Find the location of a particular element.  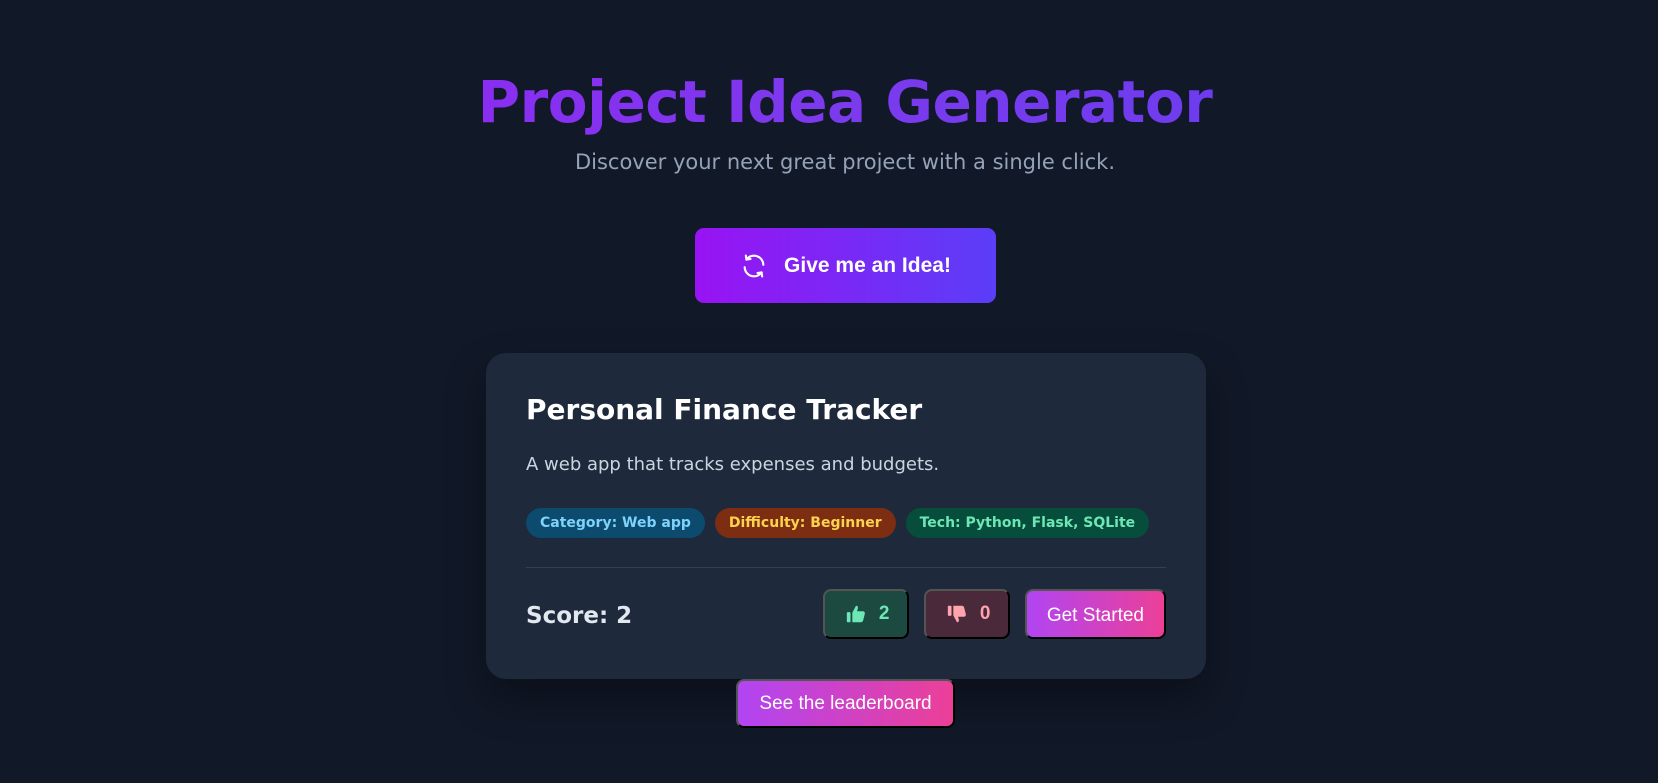

give-idea-button: Give me an Idea! is located at coordinates (845, 265).